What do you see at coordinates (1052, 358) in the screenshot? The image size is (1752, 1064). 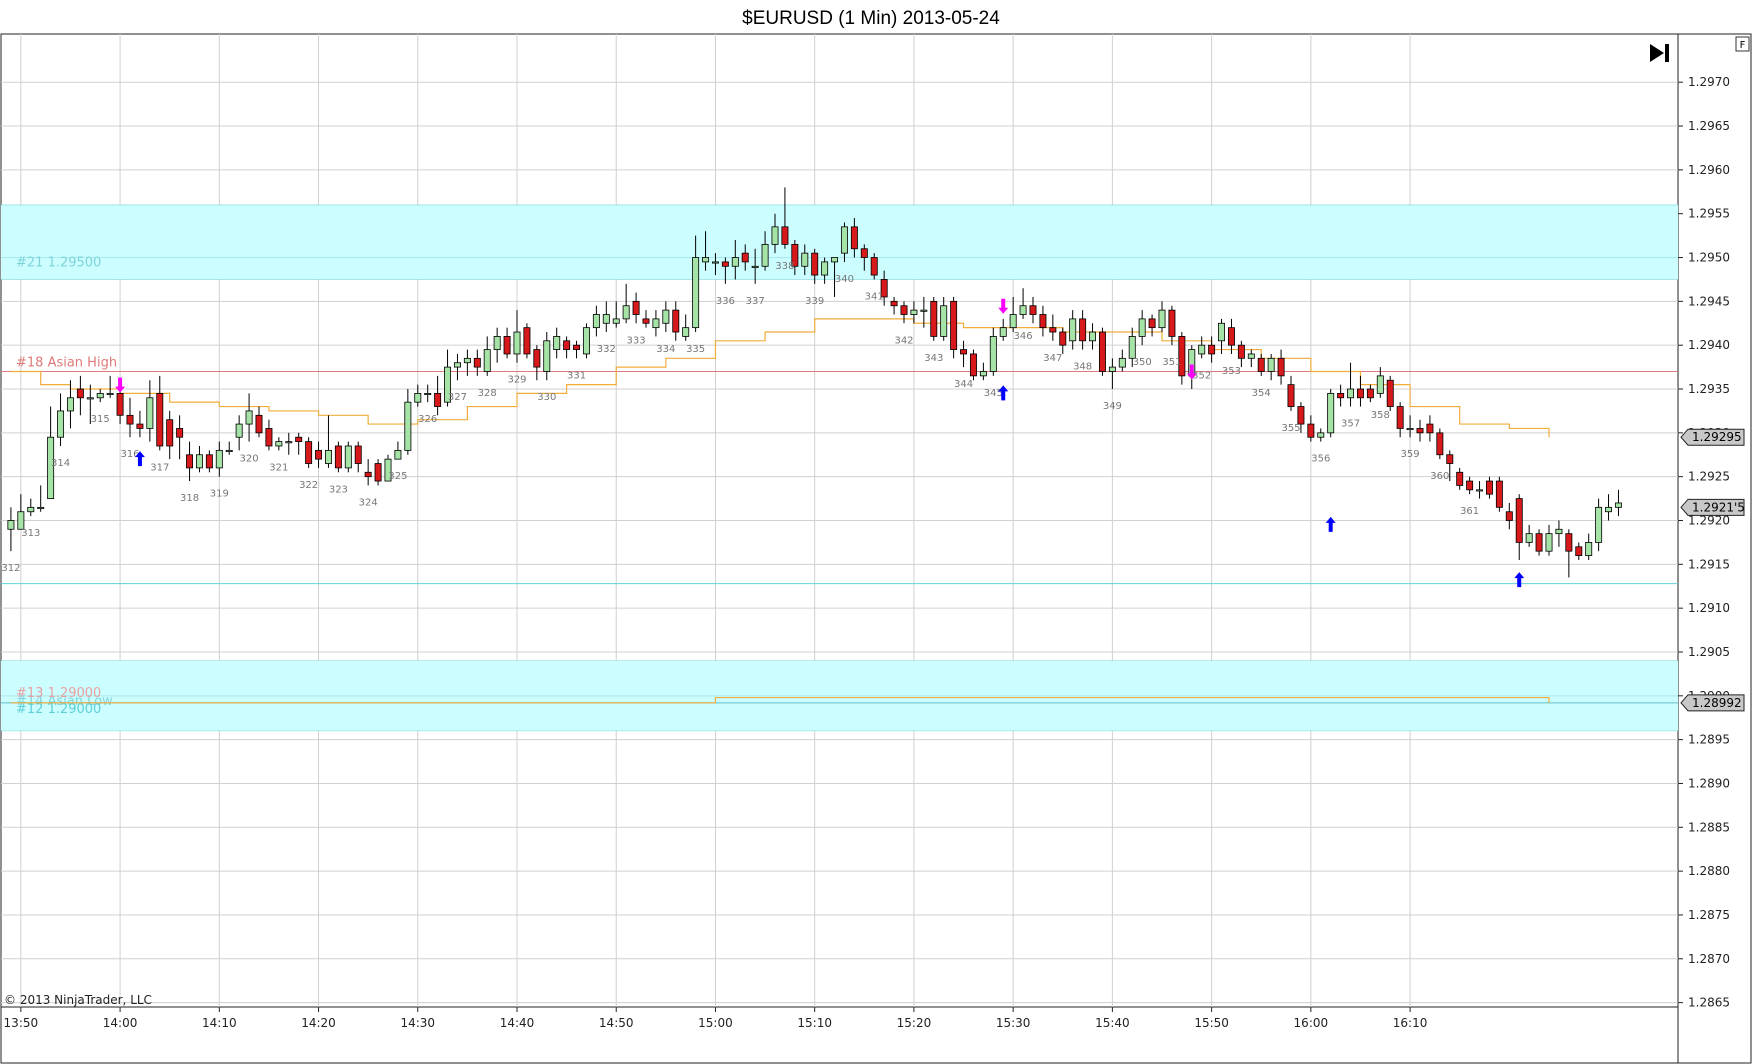 I see `bar-label-347: 347` at bounding box center [1052, 358].